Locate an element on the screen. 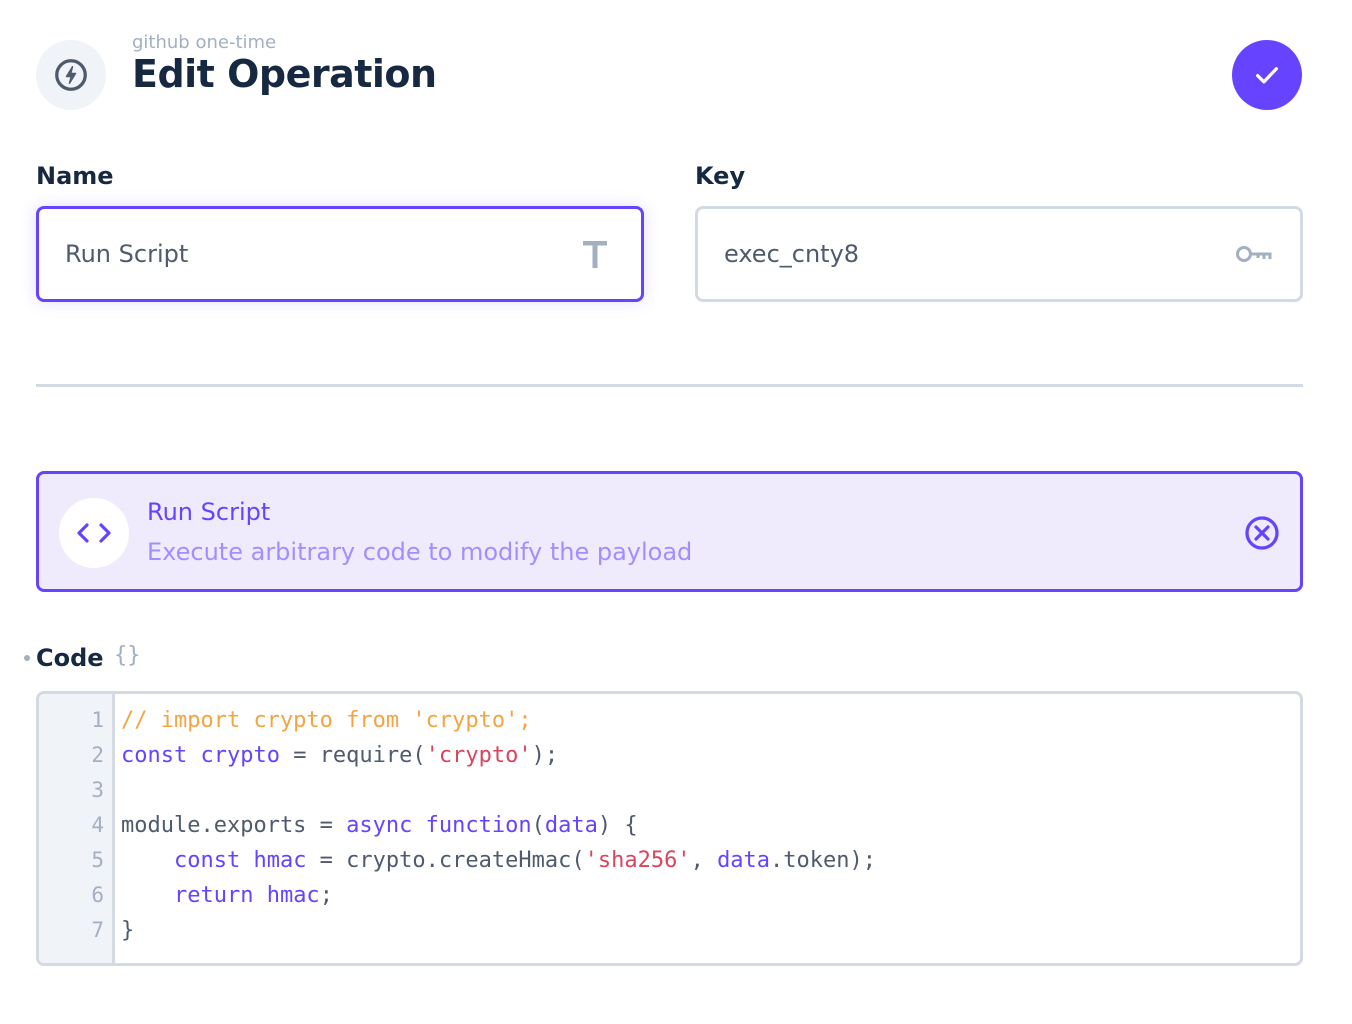 The image size is (1352, 1024). required-indicator is located at coordinates (27, 658).